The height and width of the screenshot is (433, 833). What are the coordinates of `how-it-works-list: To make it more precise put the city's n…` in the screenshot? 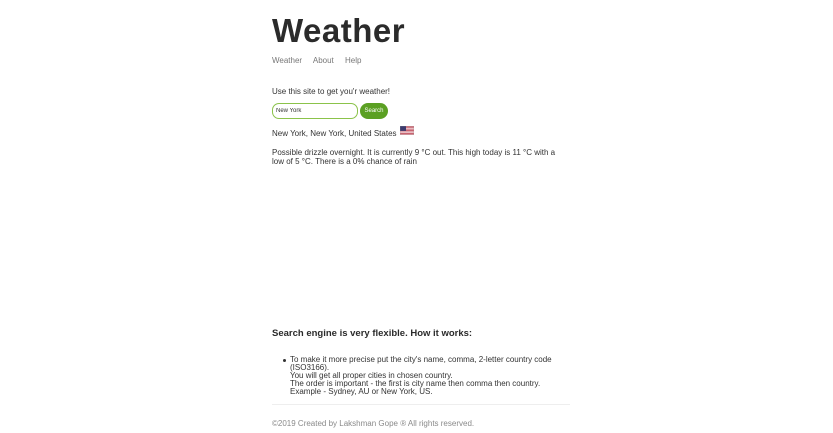 It's located at (422, 376).